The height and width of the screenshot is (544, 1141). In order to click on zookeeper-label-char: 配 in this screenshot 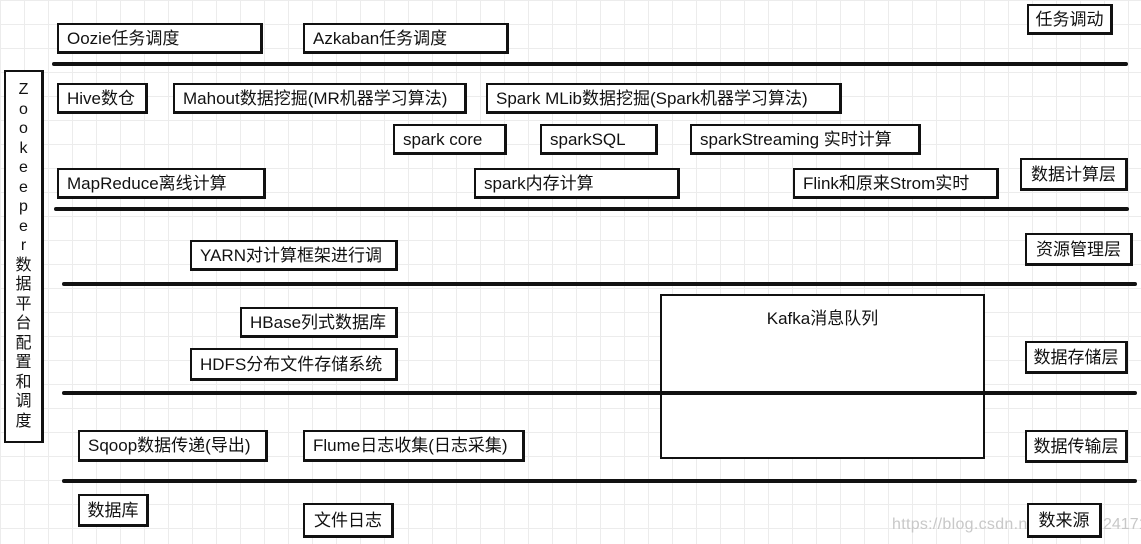, I will do `click(23, 343)`.